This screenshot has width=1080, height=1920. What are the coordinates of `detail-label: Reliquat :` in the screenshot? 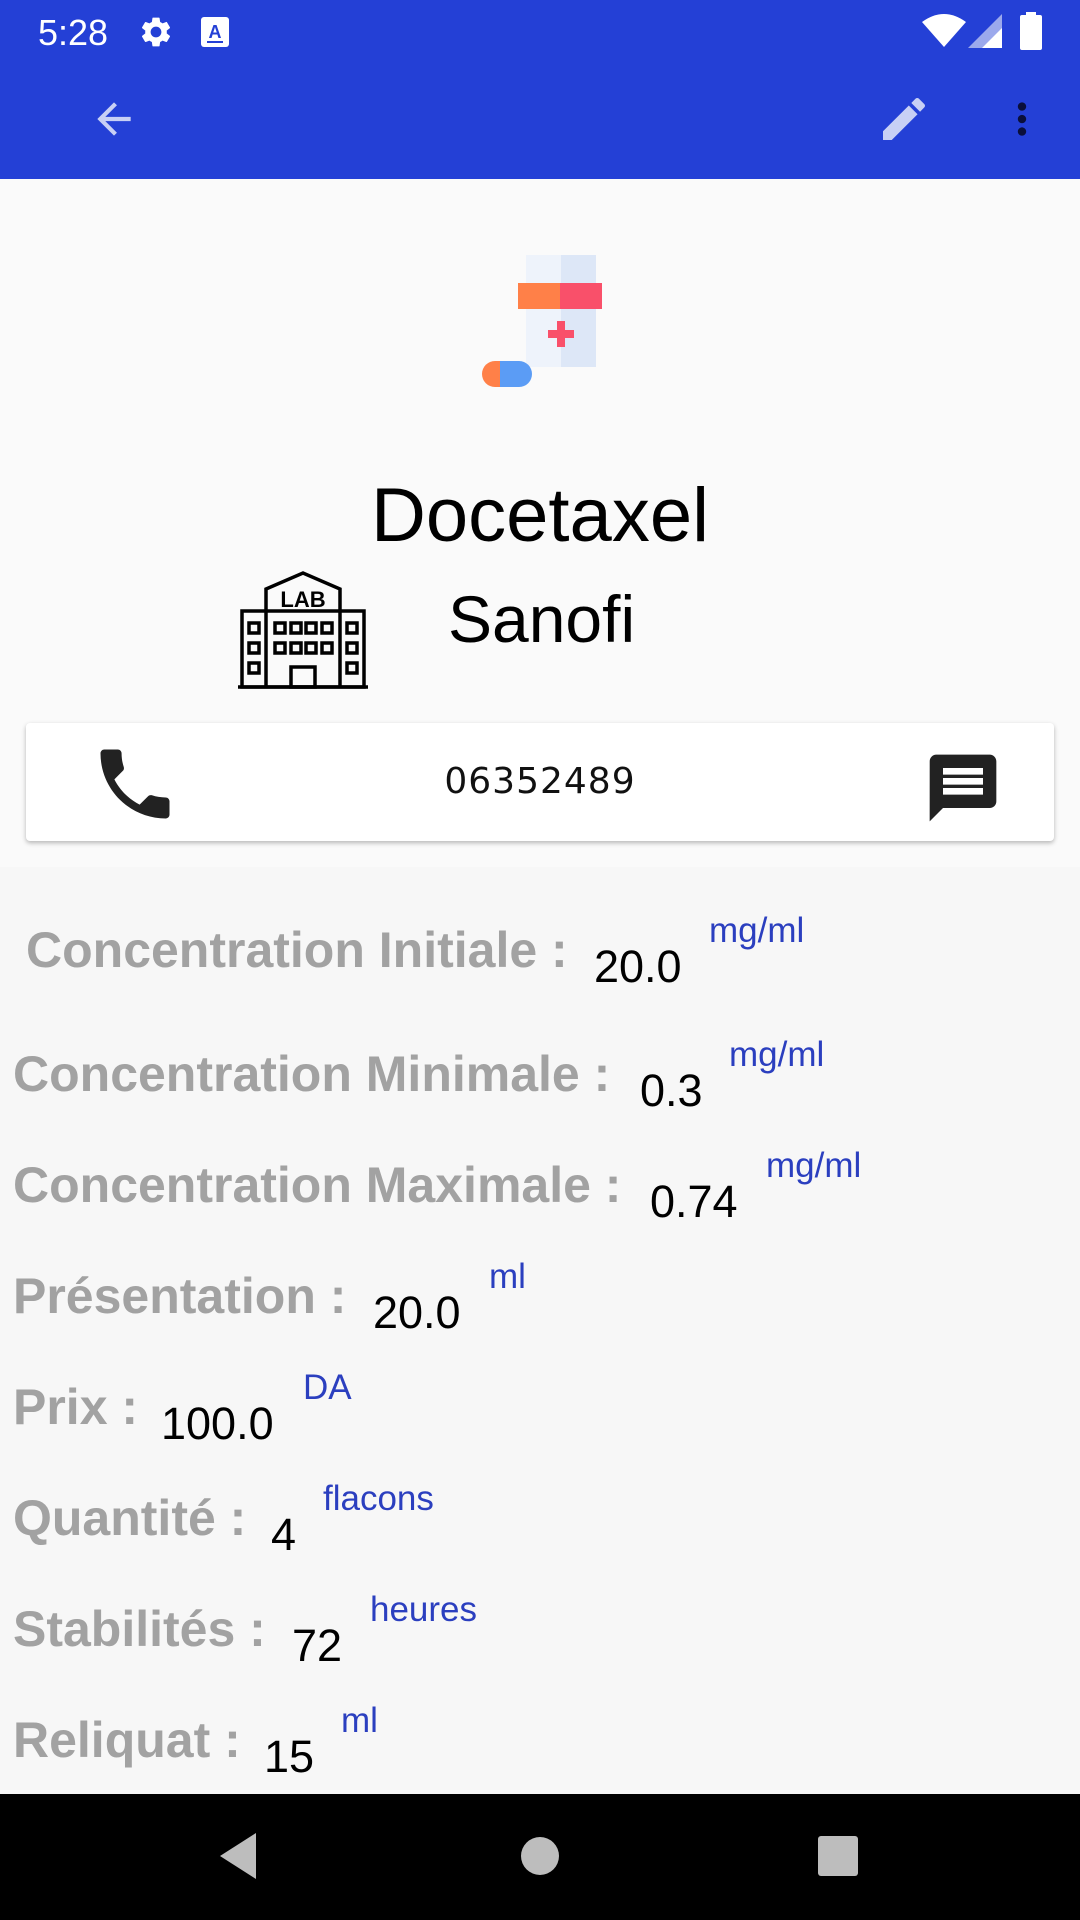 It's located at (127, 1740).